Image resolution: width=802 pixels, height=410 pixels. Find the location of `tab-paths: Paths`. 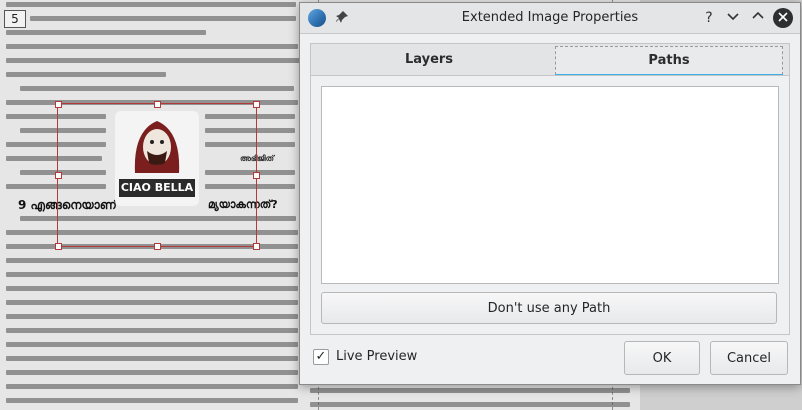

tab-paths: Paths is located at coordinates (669, 60).